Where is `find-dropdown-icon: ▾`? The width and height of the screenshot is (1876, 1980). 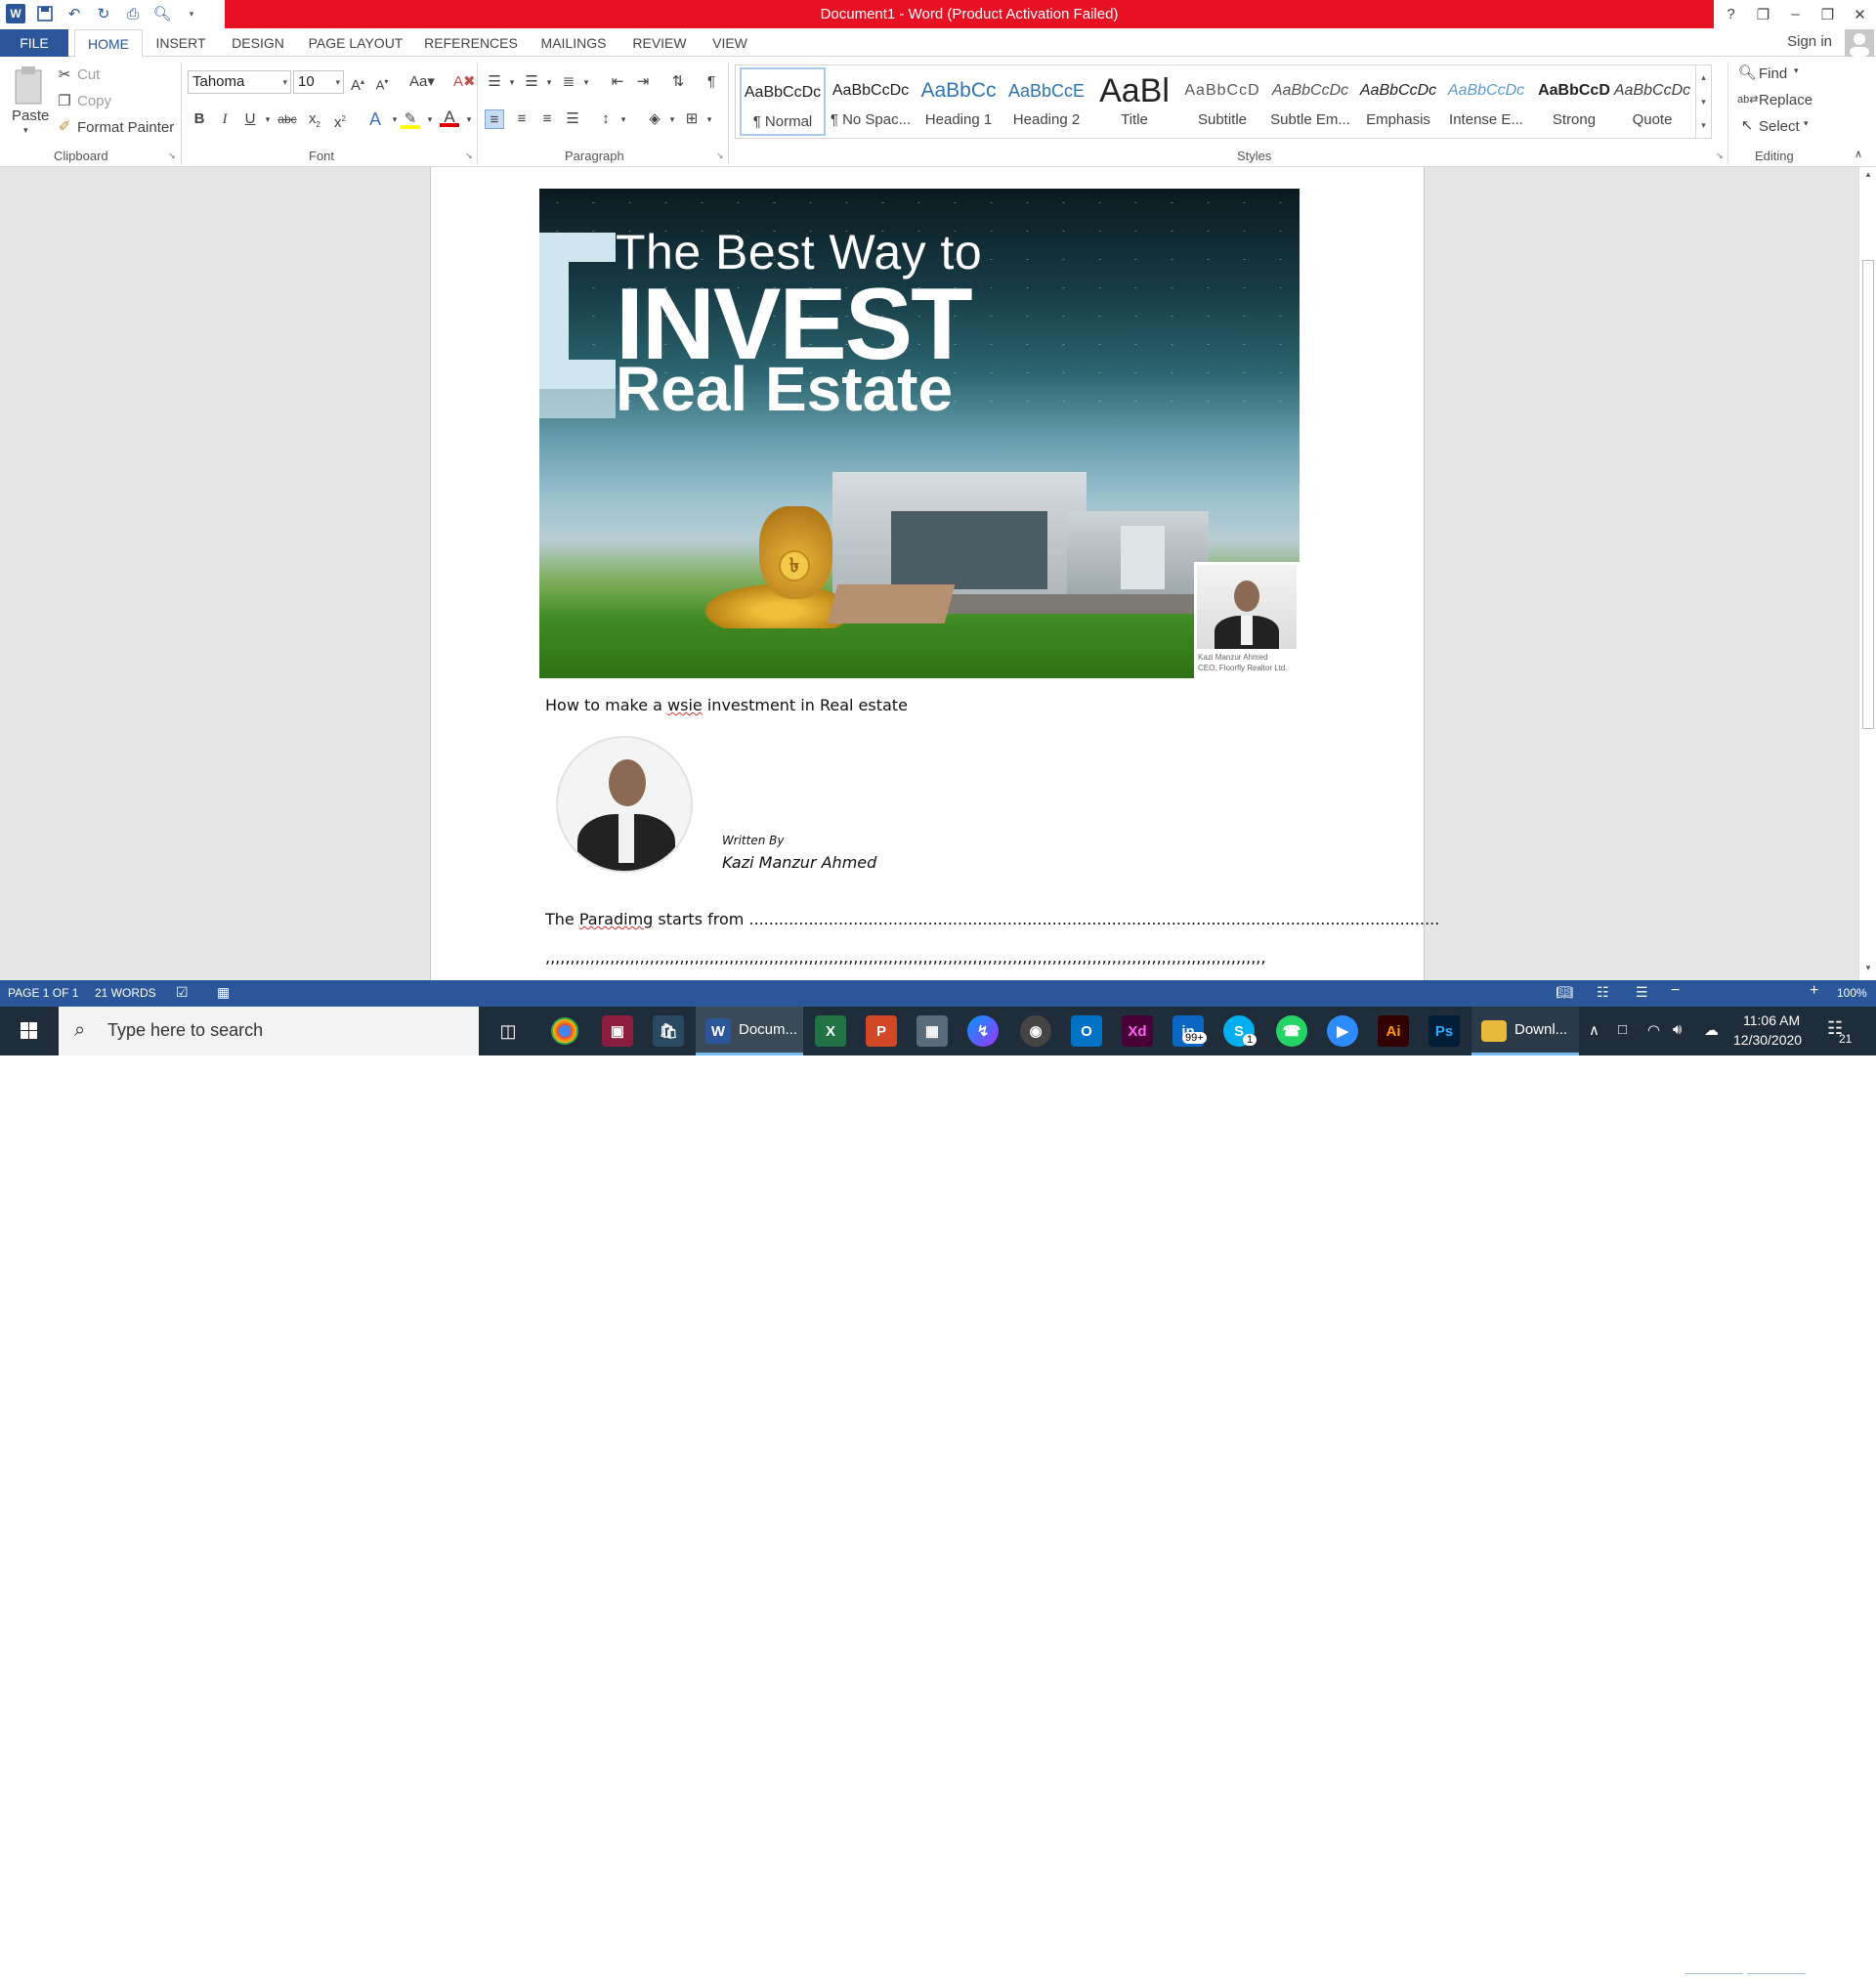 find-dropdown-icon: ▾ is located at coordinates (1796, 70).